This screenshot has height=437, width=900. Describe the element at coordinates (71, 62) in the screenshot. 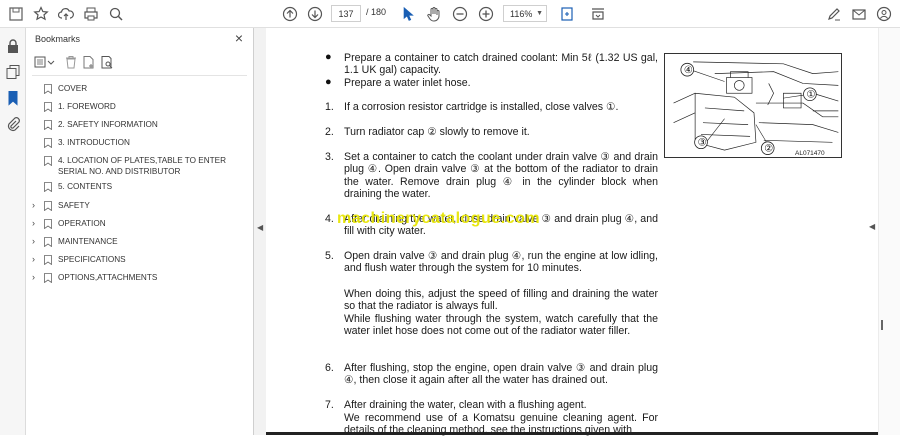

I see `delete-icon` at that location.